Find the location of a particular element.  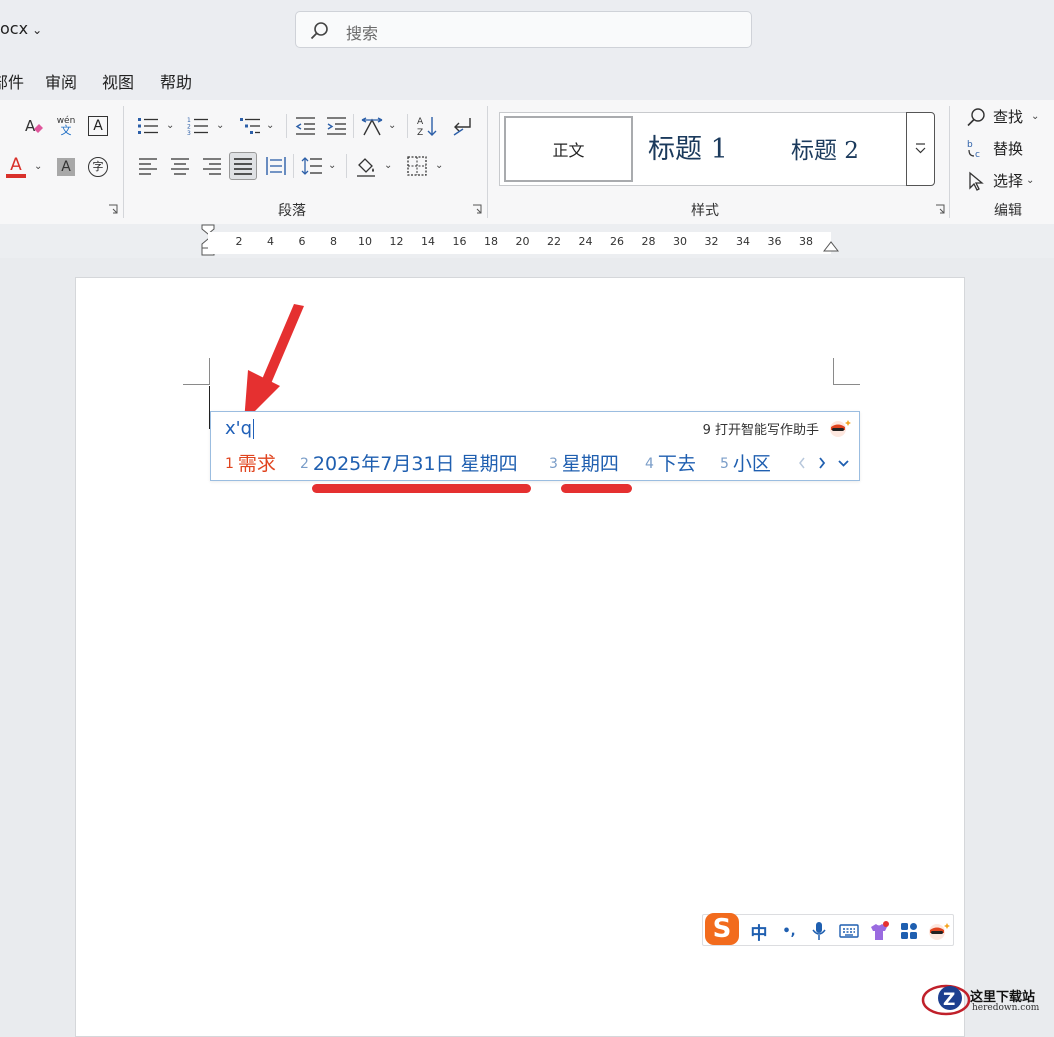

multilevel-list-icon is located at coordinates (250, 126).